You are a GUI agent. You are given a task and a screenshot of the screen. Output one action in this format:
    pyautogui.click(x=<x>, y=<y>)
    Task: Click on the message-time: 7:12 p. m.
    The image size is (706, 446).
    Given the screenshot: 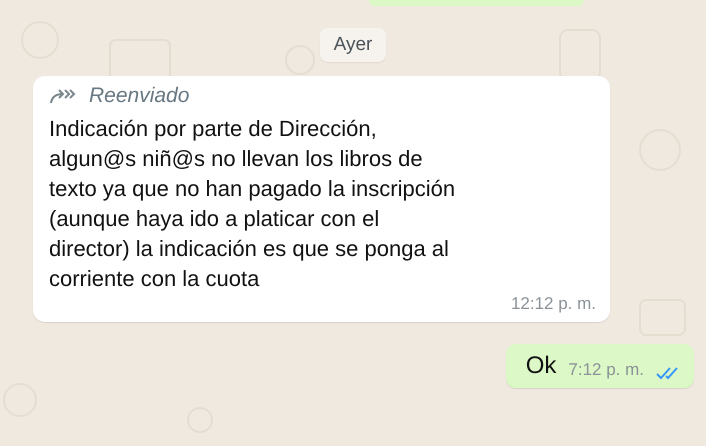 What is the action you would take?
    pyautogui.click(x=606, y=370)
    